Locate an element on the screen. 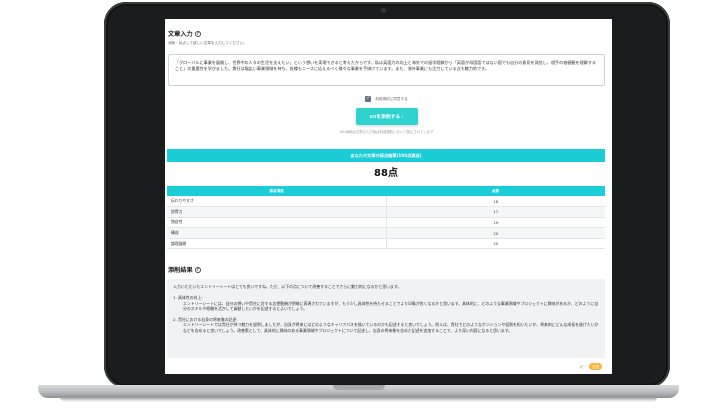 The height and width of the screenshot is (420, 717). score-table-header: 採点項目 点数 is located at coordinates (386, 191).